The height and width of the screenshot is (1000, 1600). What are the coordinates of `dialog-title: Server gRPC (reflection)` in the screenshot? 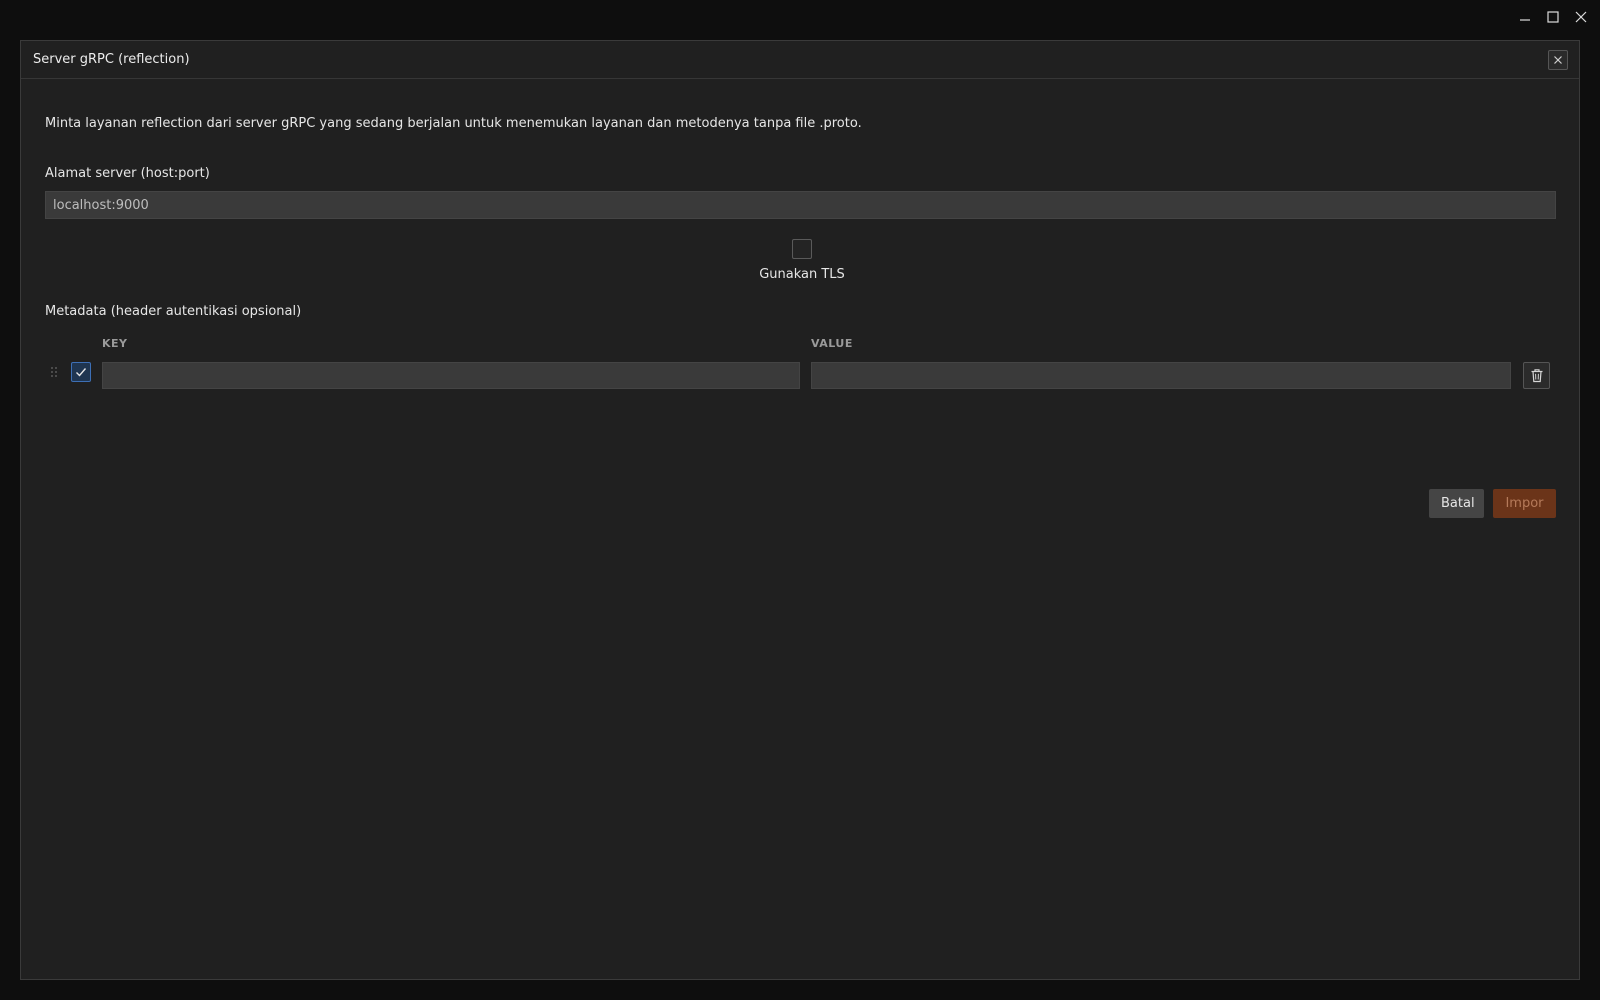 It's located at (111, 59).